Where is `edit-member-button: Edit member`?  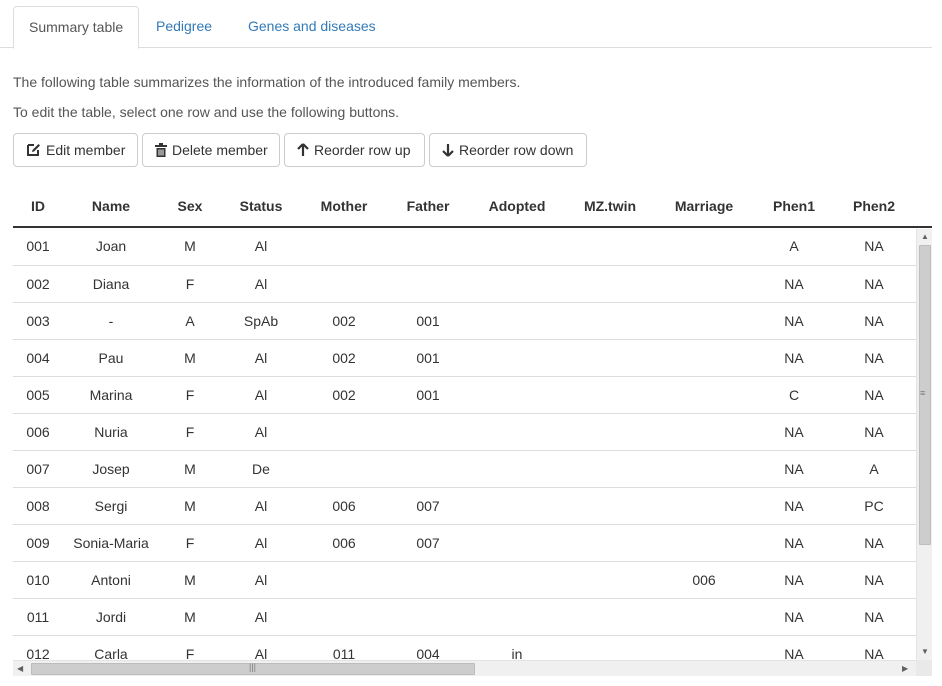 edit-member-button: Edit member is located at coordinates (75, 150).